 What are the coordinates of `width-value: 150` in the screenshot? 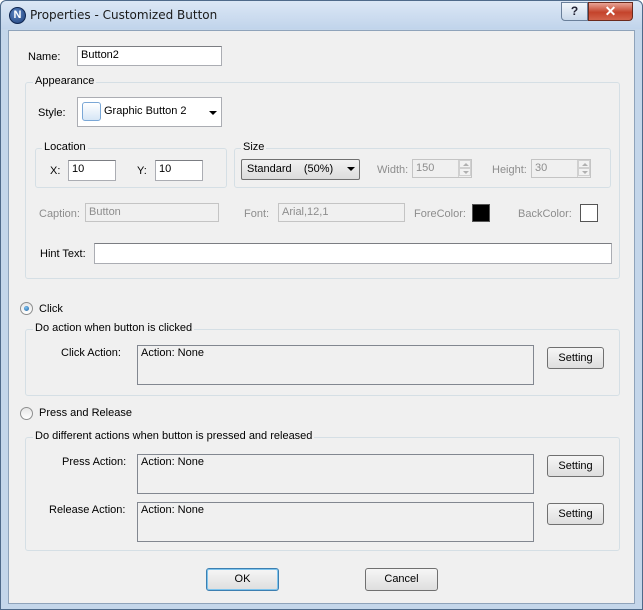 It's located at (425, 168).